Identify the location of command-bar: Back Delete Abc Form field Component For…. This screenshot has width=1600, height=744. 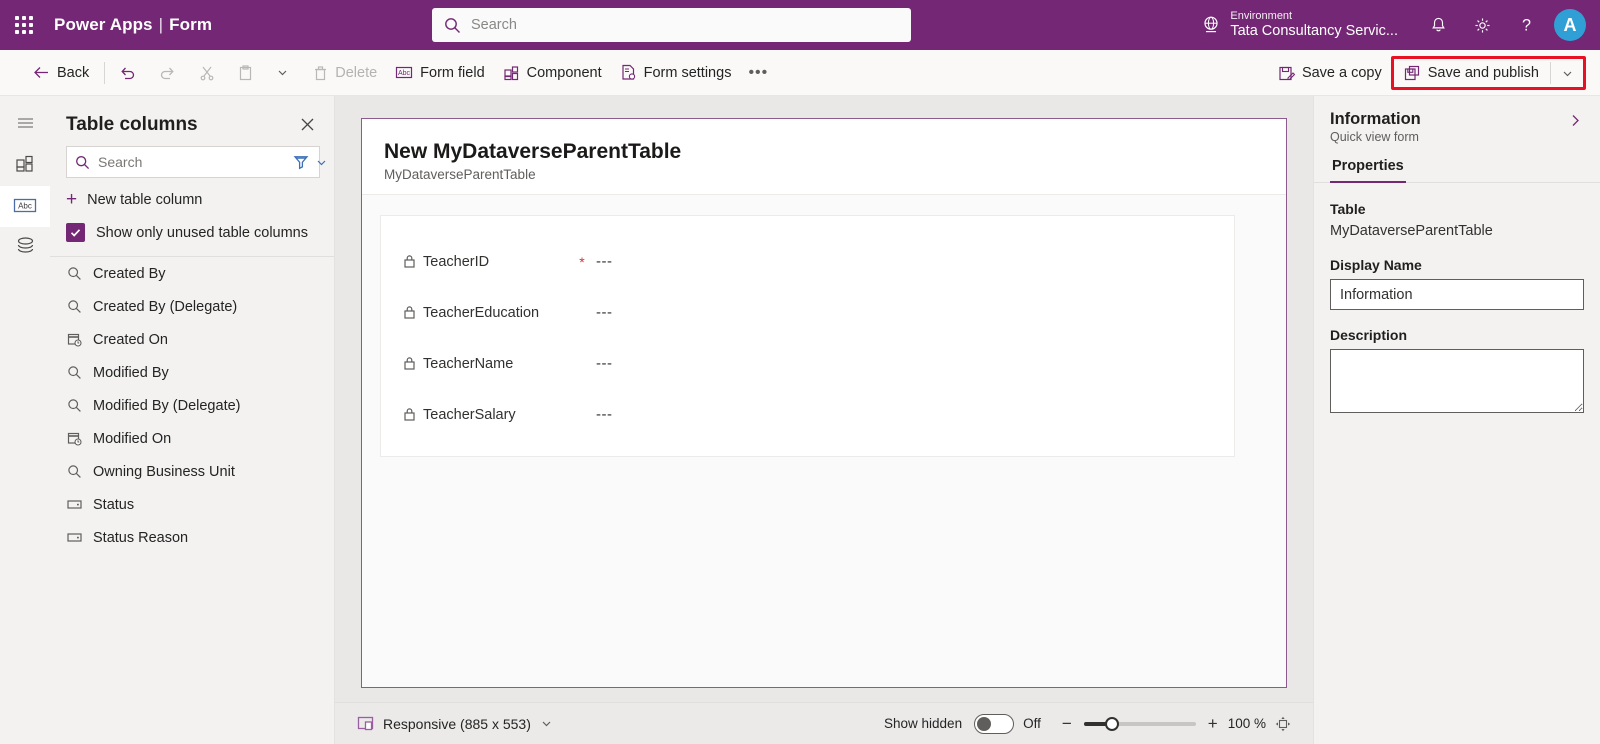
(800, 73).